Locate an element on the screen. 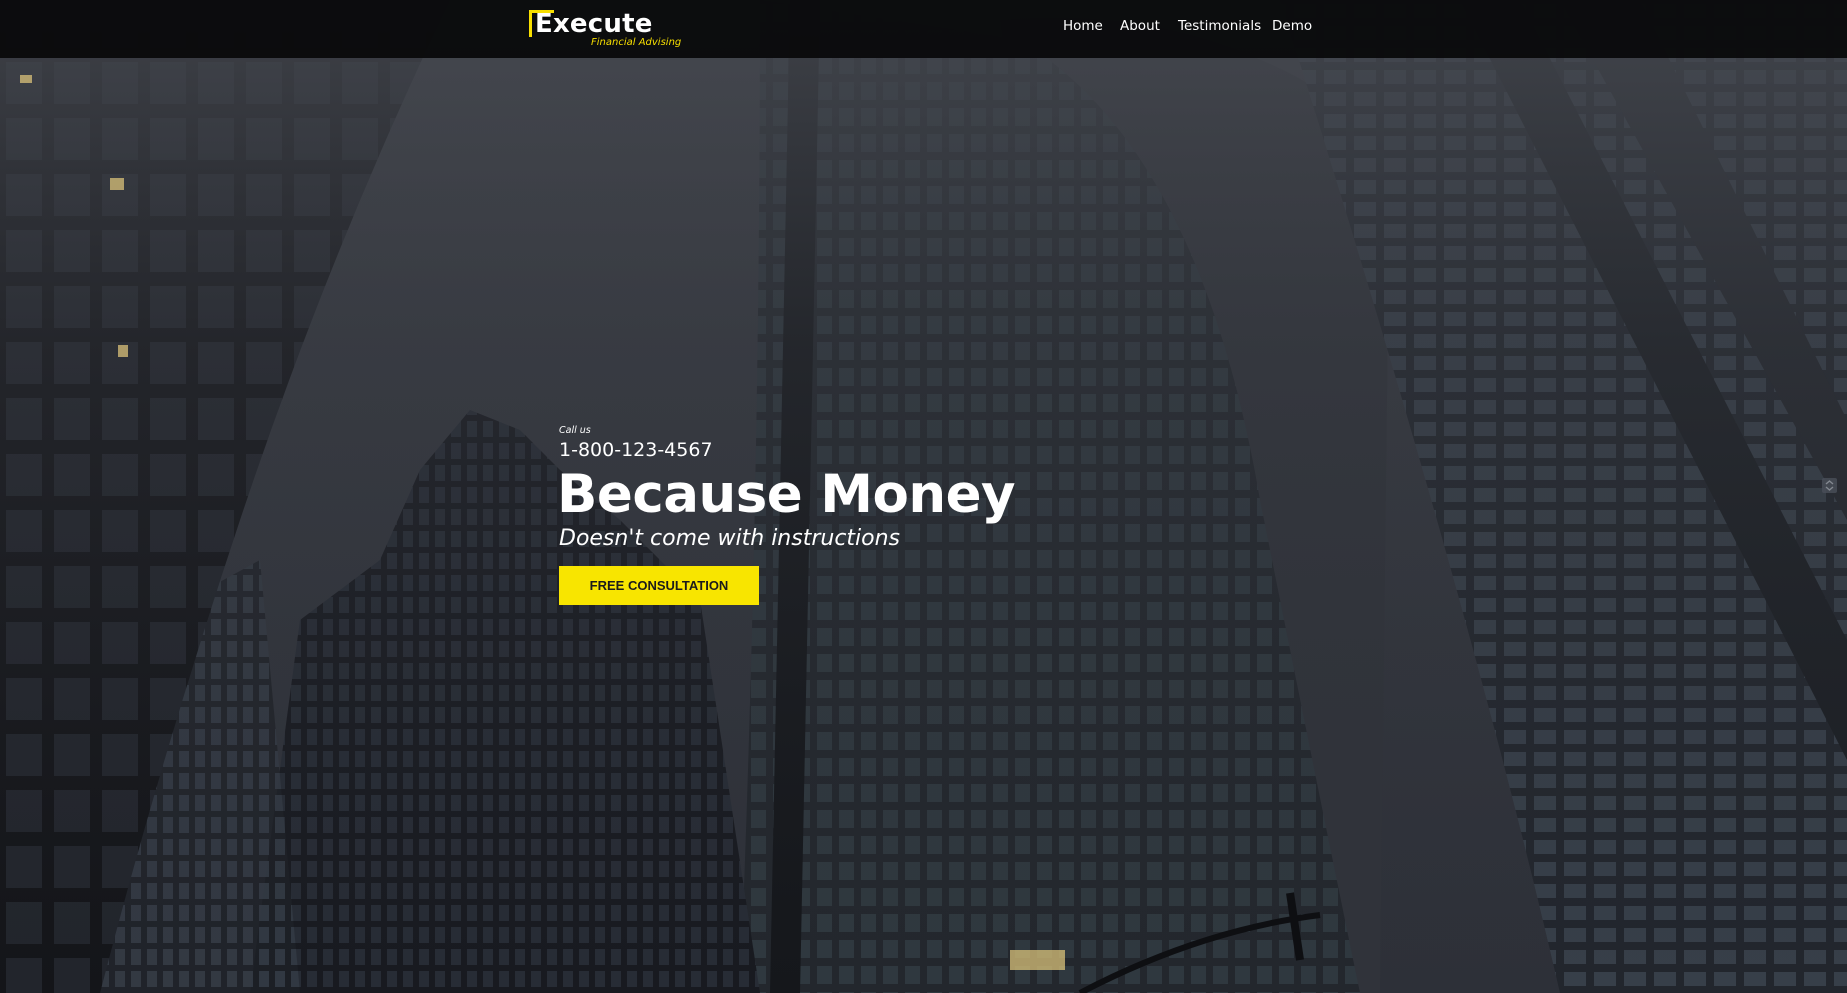 The image size is (1847, 993). phone-number: 1-800-123-4567 is located at coordinates (636, 450).